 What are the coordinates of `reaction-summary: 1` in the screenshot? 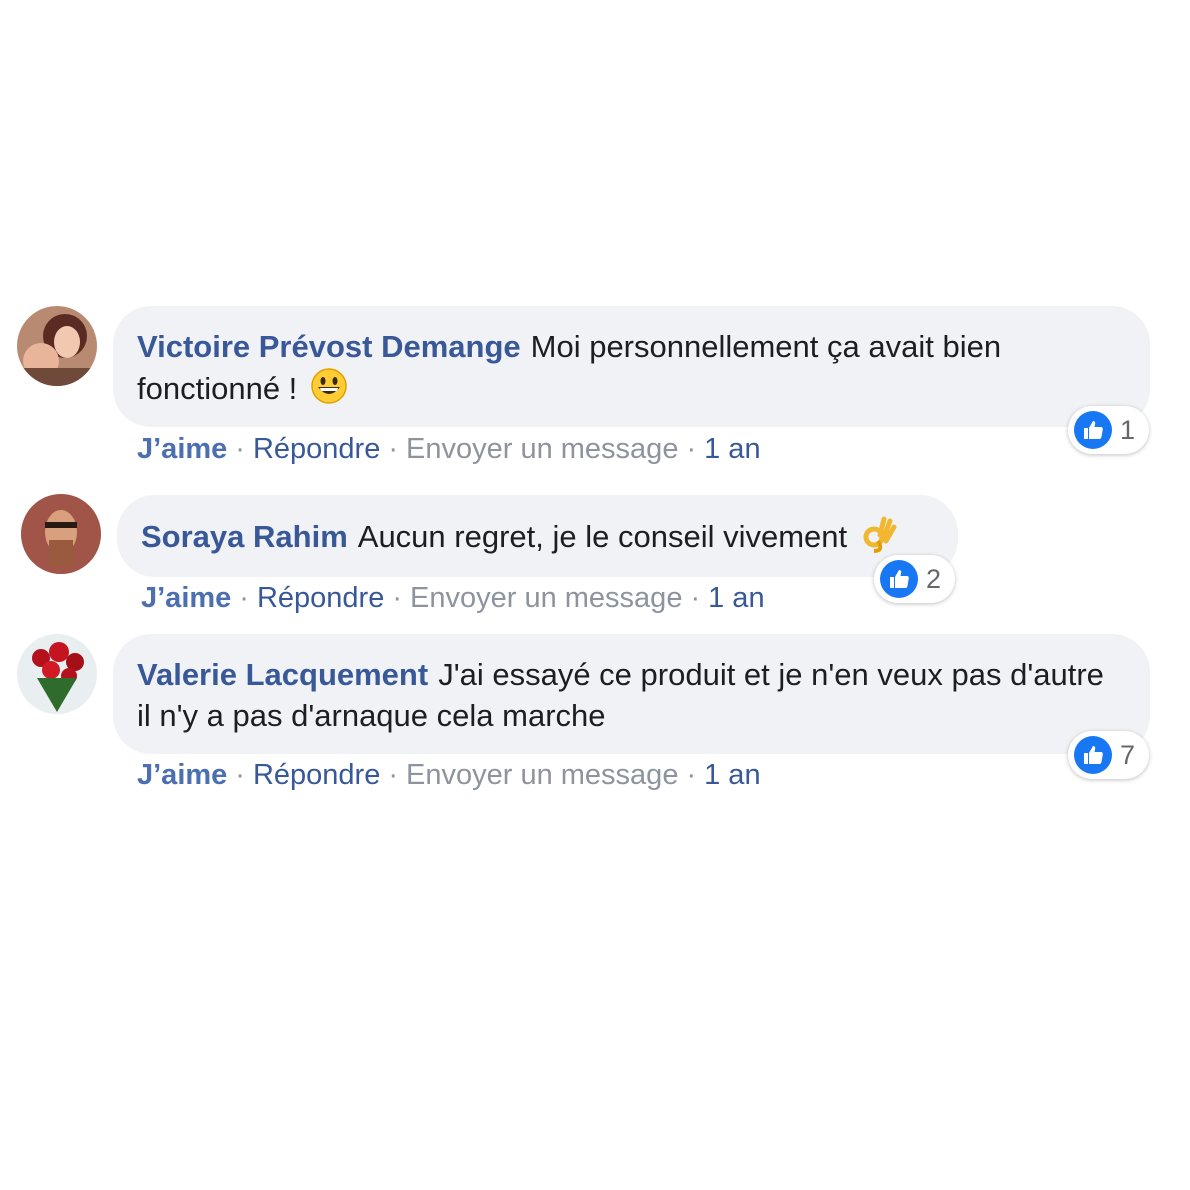 It's located at (1109, 430).